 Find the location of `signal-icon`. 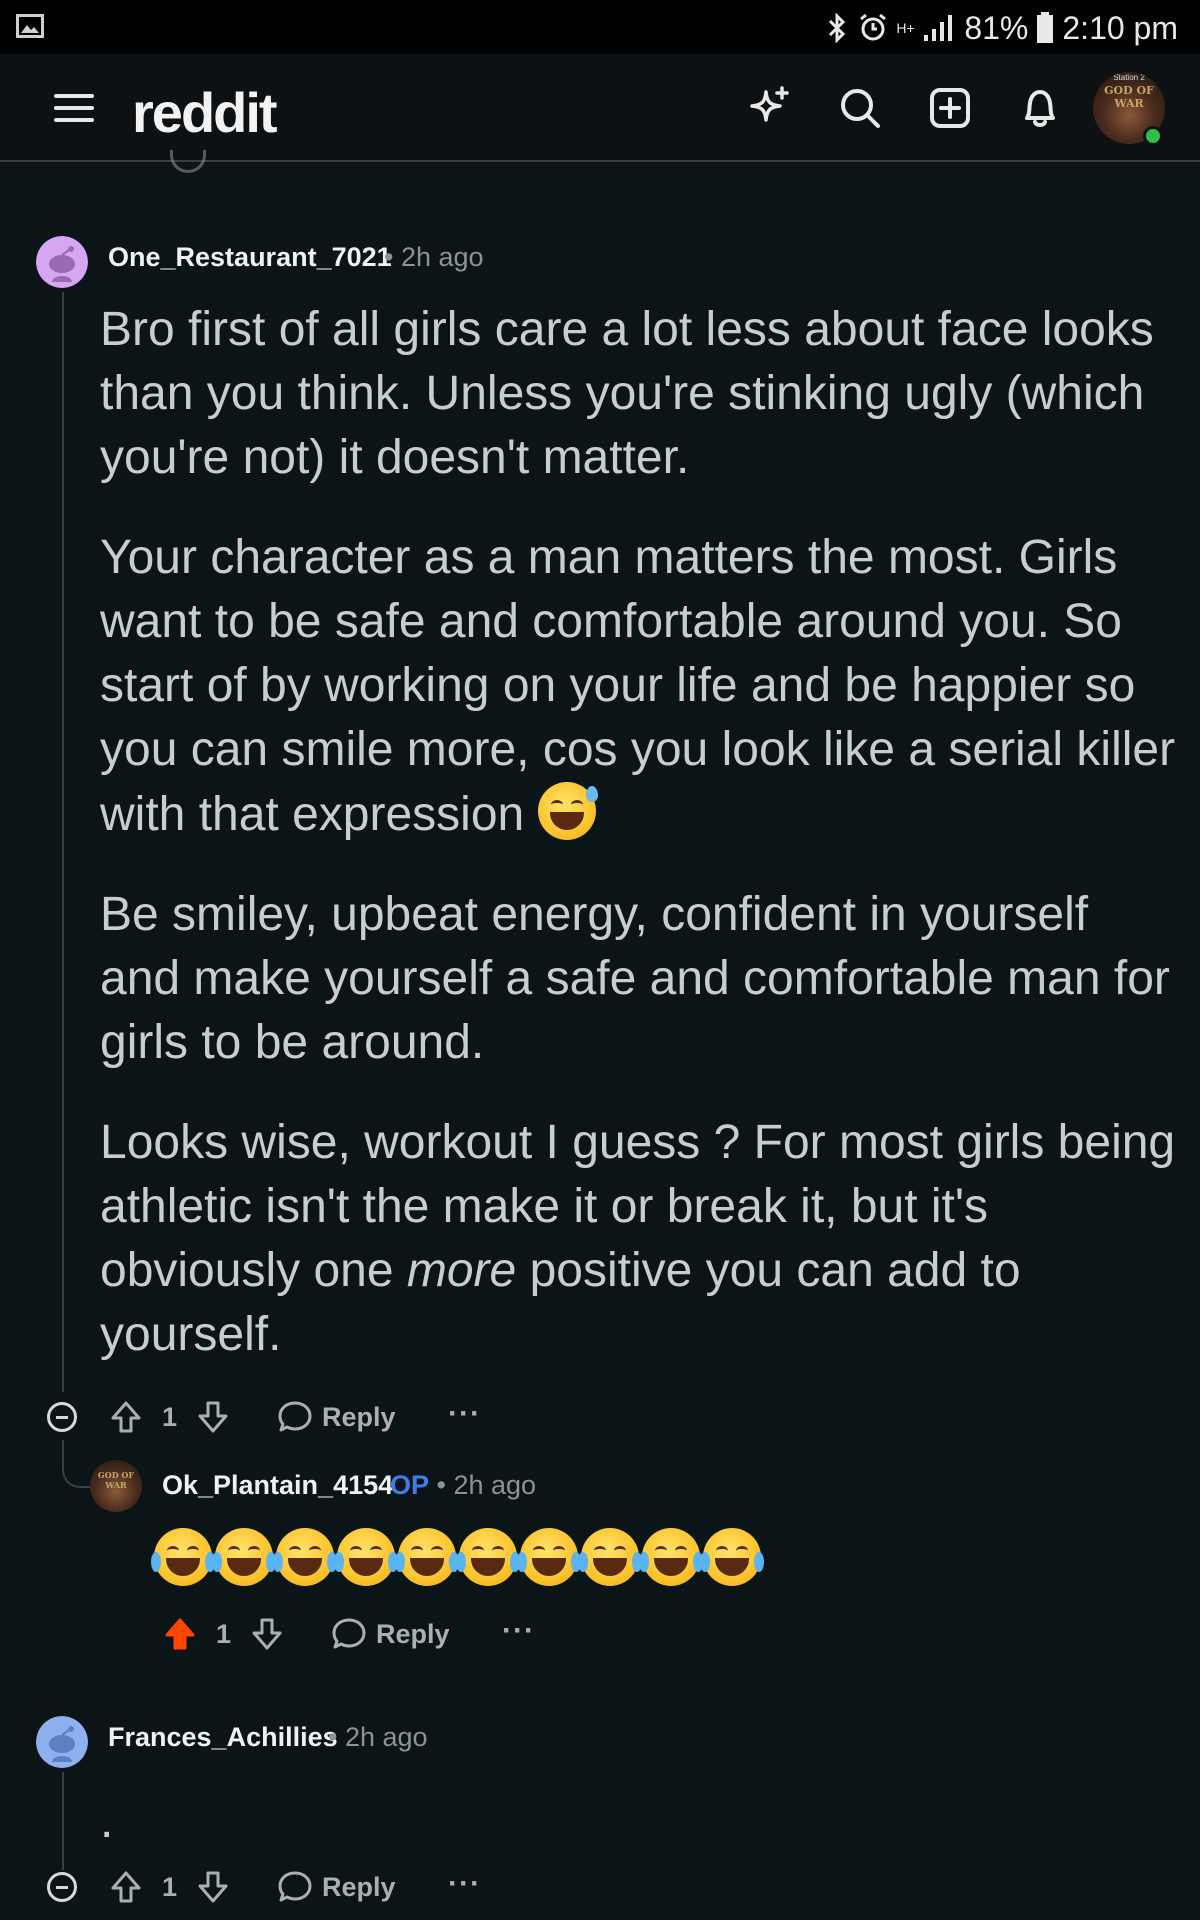

signal-icon is located at coordinates (938, 28).